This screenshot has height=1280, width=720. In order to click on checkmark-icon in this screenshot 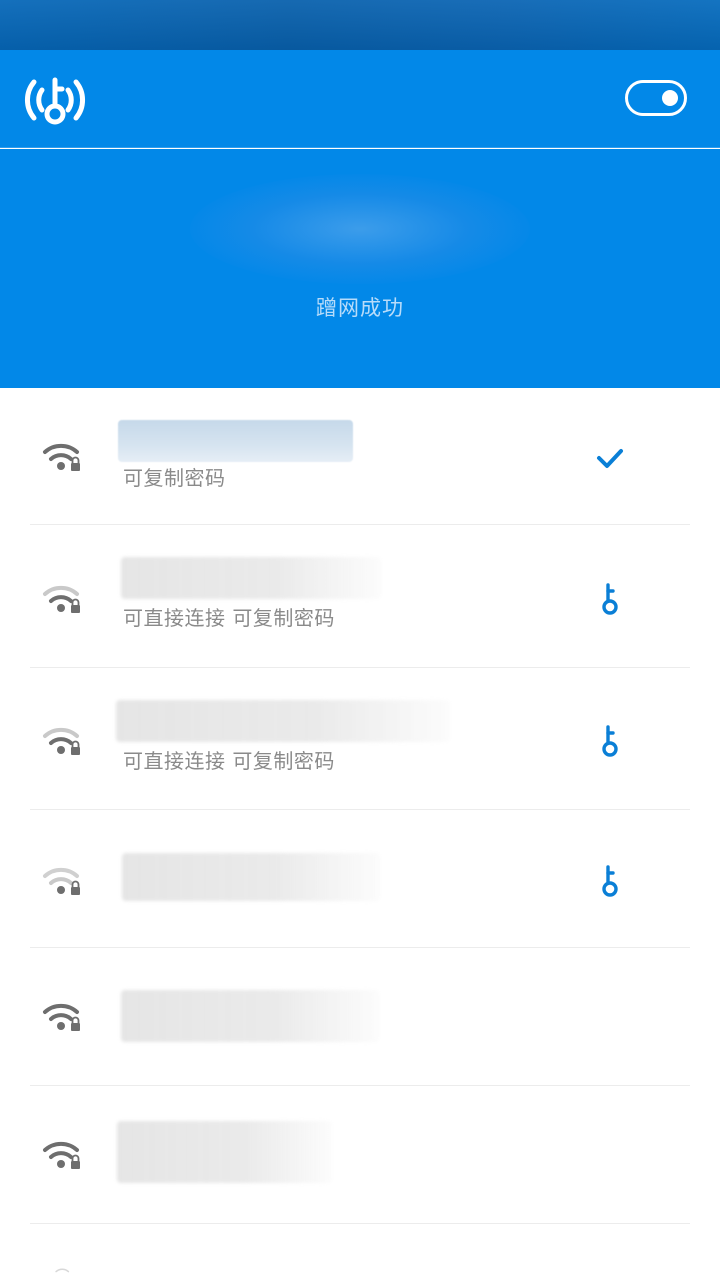, I will do `click(610, 458)`.